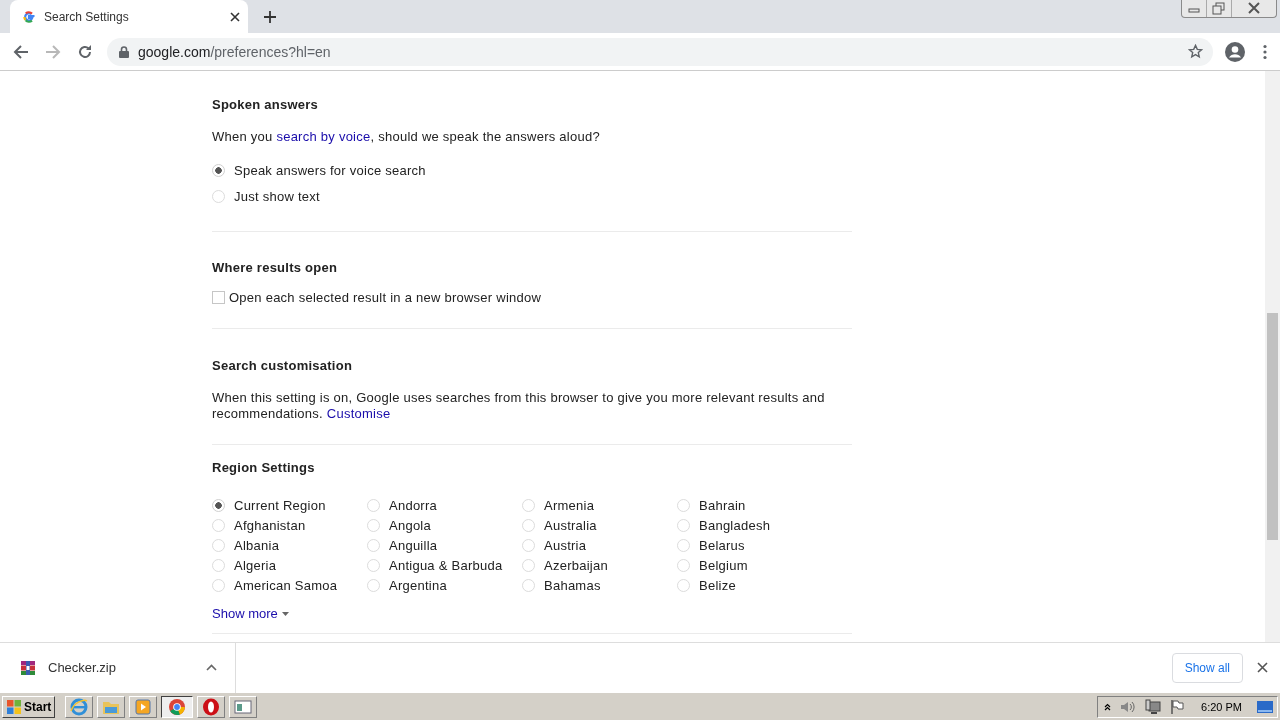 Image resolution: width=1280 pixels, height=720 pixels. What do you see at coordinates (79, 706) in the screenshot?
I see `browser-e-icon` at bounding box center [79, 706].